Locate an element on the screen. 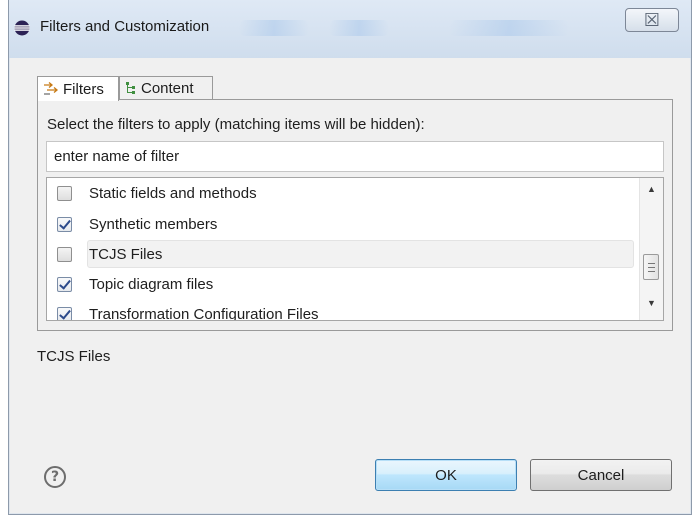 Image resolution: width=692 pixels, height=522 pixels. tab-filters: Filters is located at coordinates (78, 88).